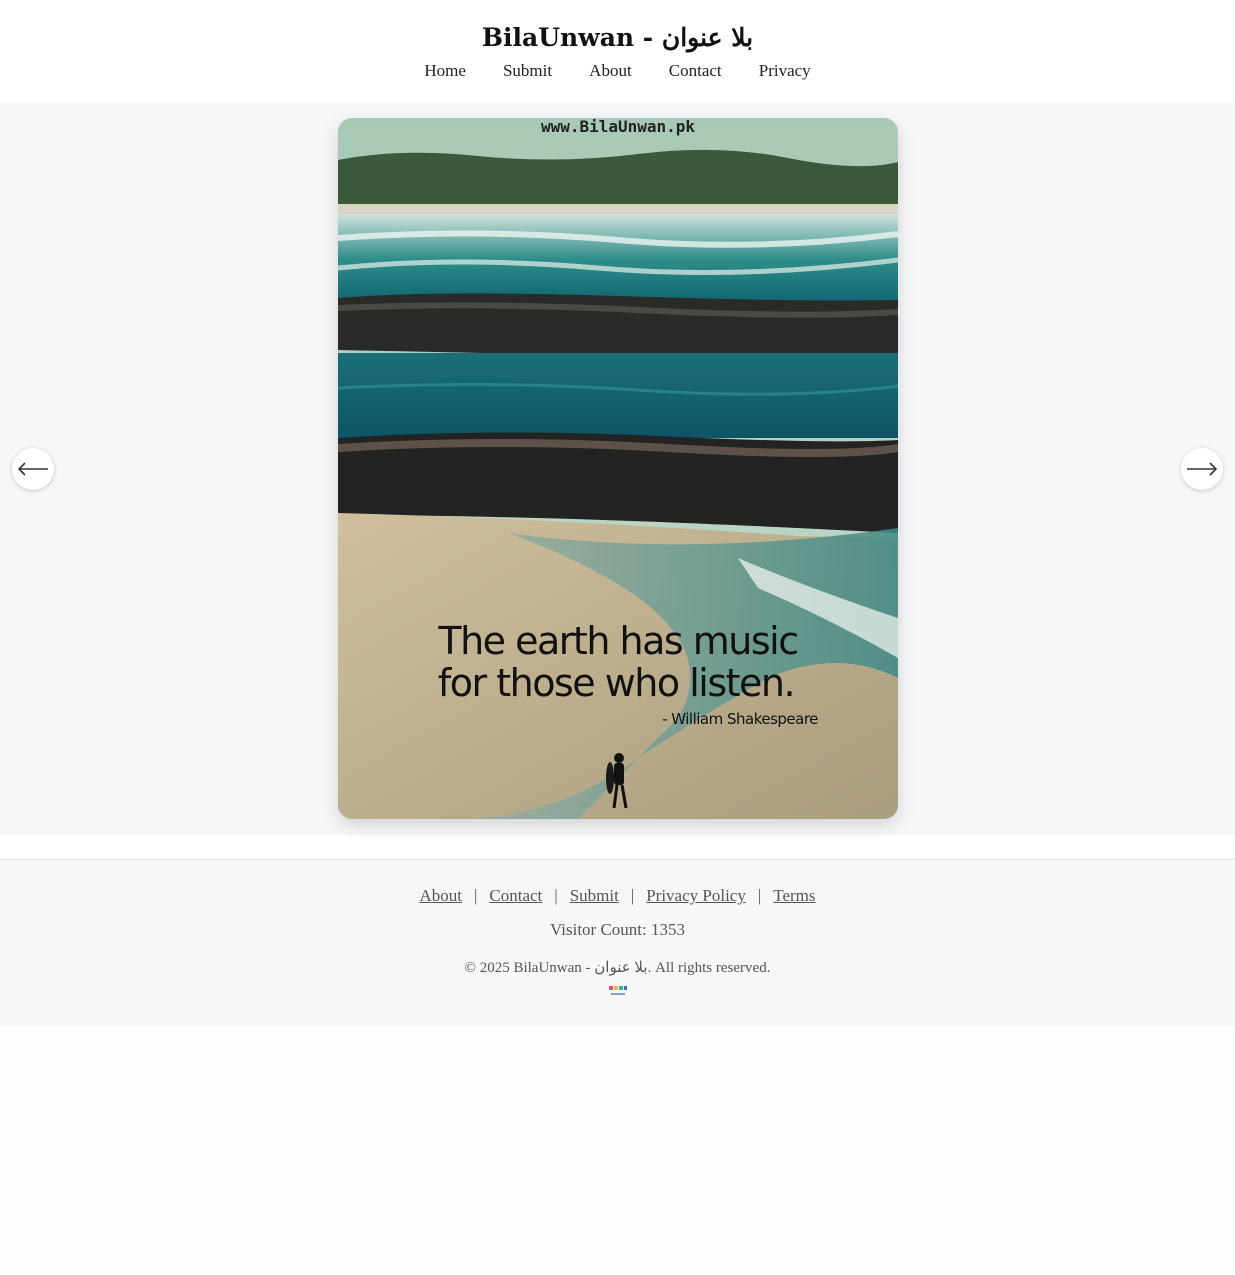 The height and width of the screenshot is (1275, 1235). I want to click on image-watermark: www.BilaUnwan.pk, so click(618, 127).